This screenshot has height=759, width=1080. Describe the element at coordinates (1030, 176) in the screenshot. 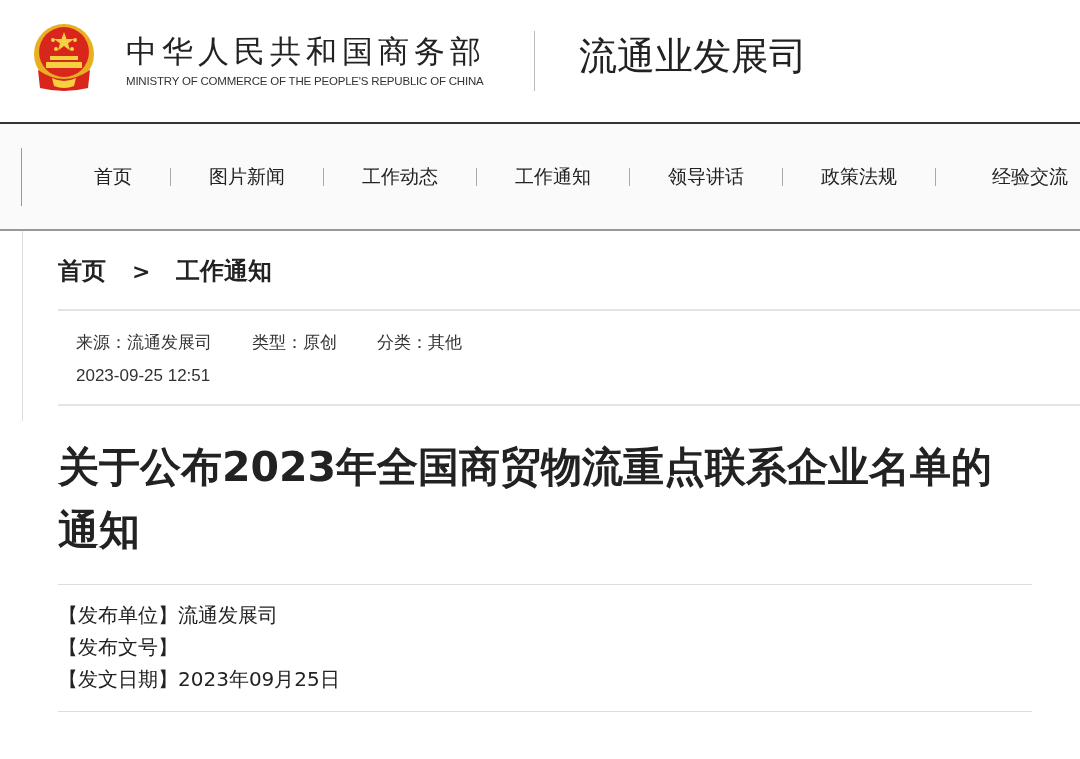

I see `nav-link: 经验交流` at that location.